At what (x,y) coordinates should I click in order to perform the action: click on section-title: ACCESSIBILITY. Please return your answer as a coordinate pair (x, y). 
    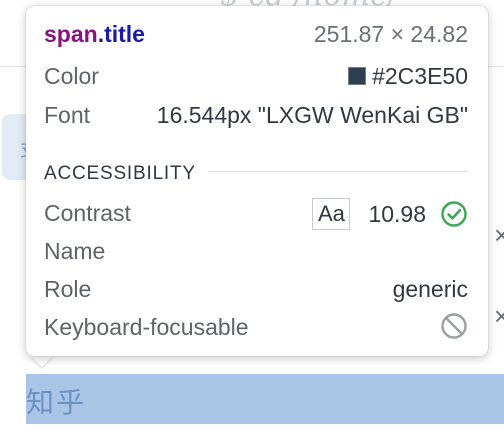
    Looking at the image, I should click on (126, 173).